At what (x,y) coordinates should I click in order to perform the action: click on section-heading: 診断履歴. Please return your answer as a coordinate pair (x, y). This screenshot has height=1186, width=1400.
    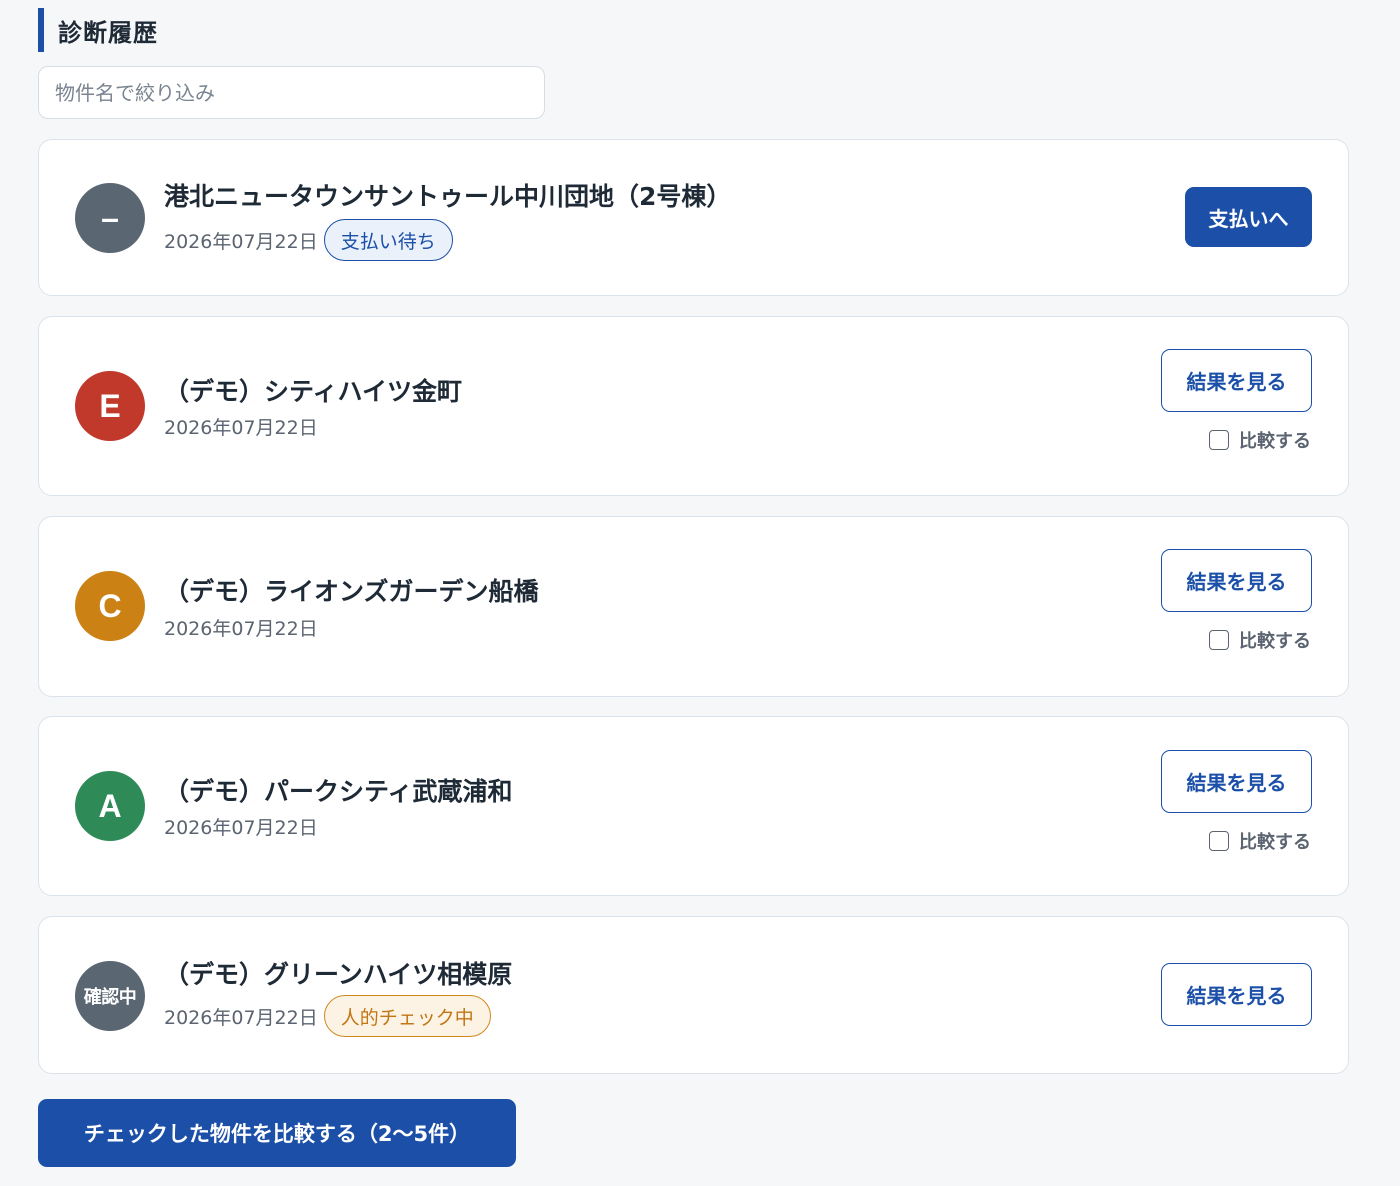
    Looking at the image, I should click on (98, 30).